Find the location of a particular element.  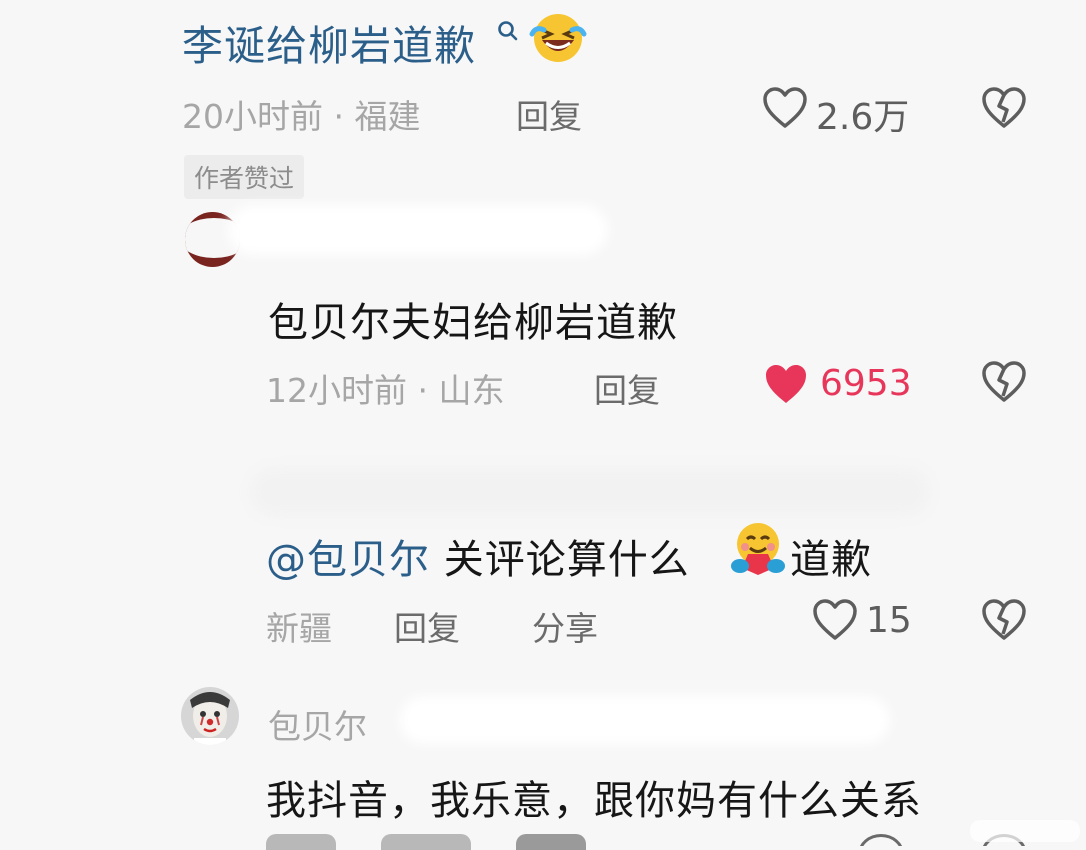

comment-text-4: 我抖音，我乐意，跟你妈有什么关系 is located at coordinates (594, 801).